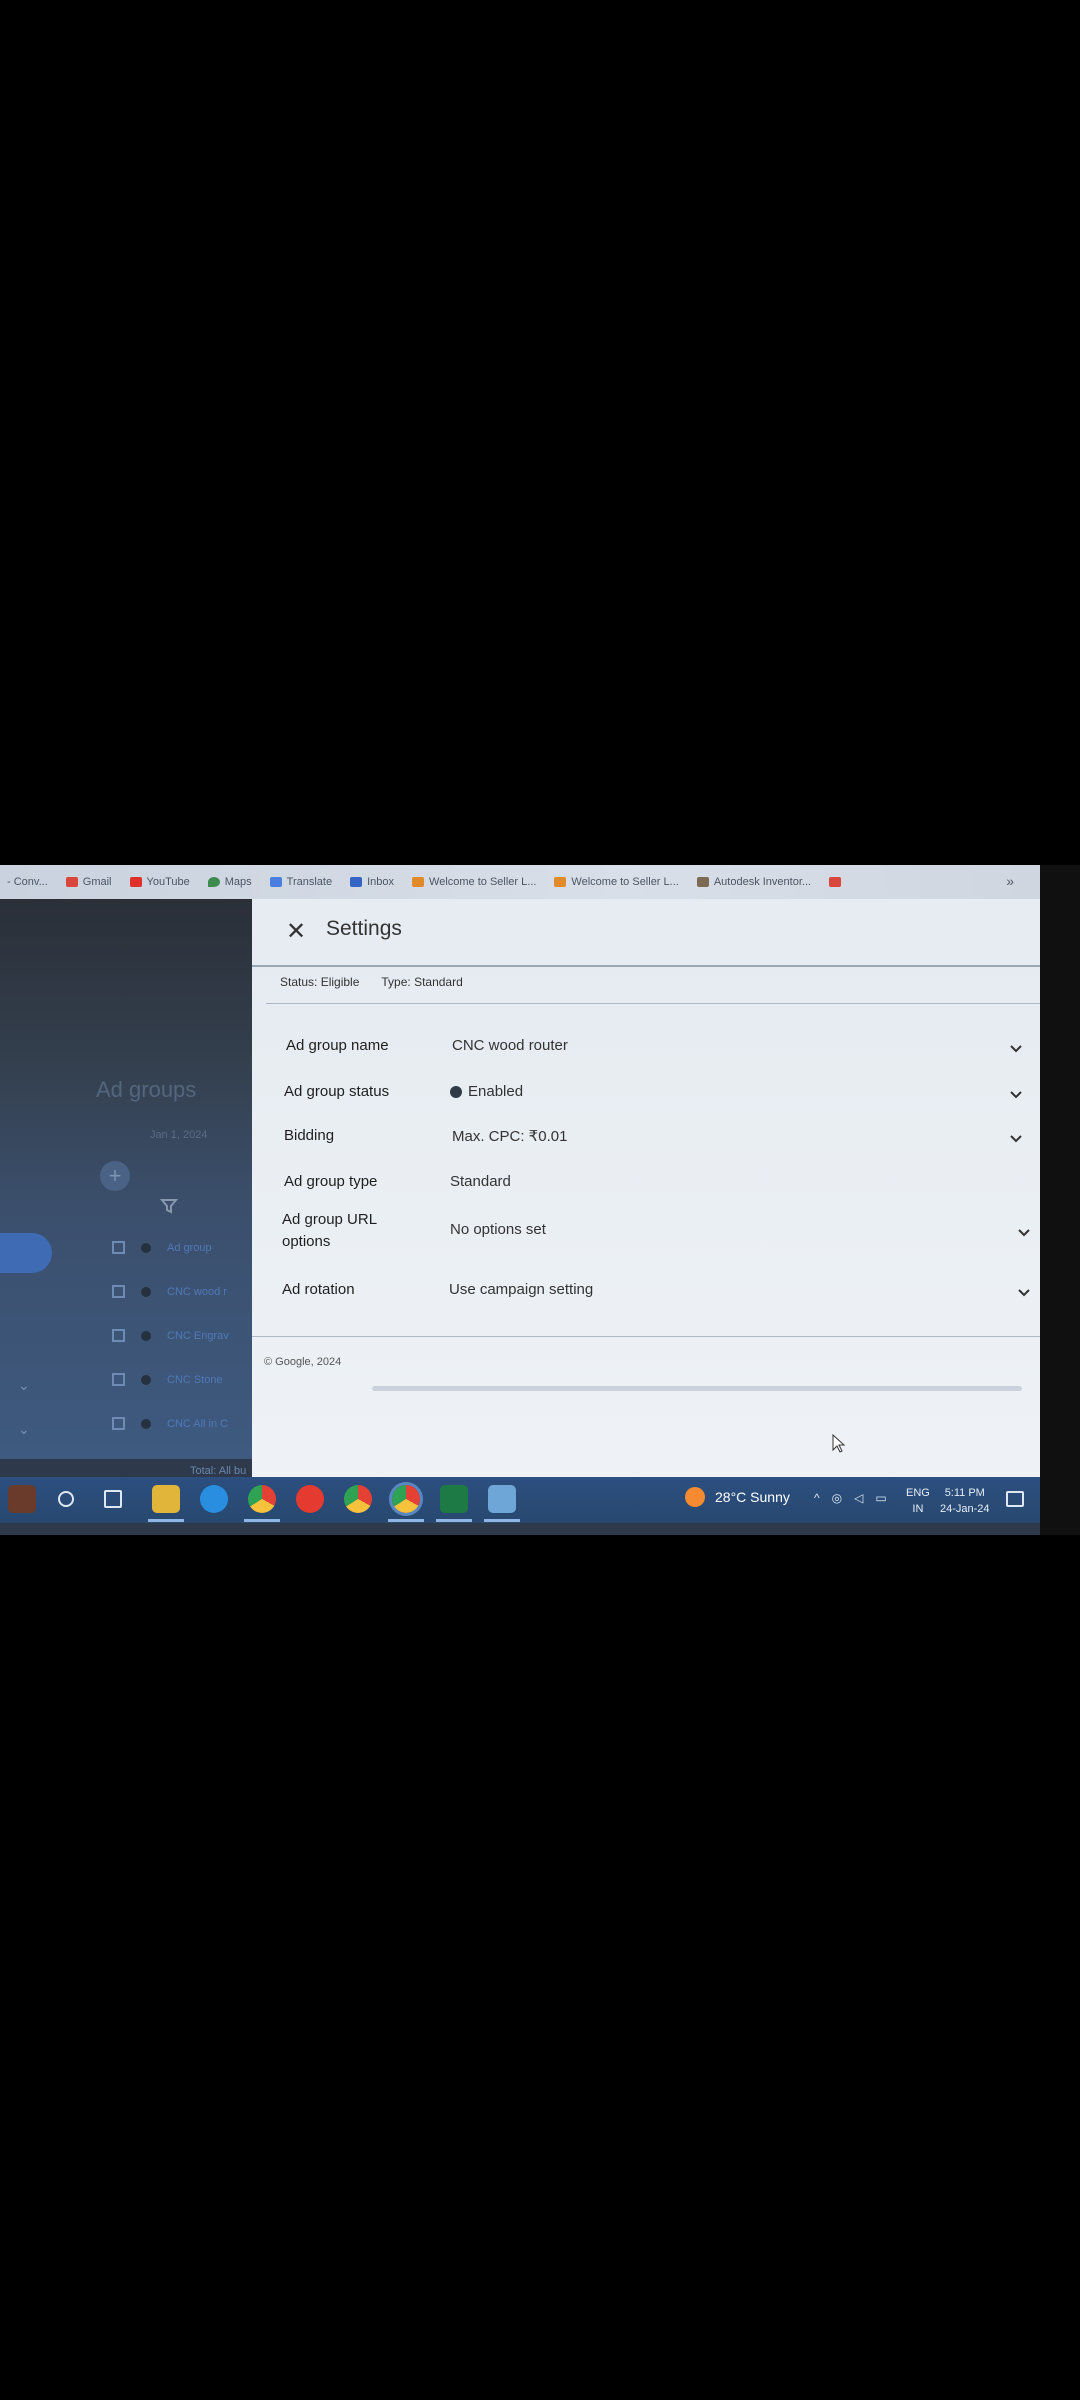 Image resolution: width=1080 pixels, height=2400 pixels. What do you see at coordinates (1015, 1499) in the screenshot?
I see `notification-icon` at bounding box center [1015, 1499].